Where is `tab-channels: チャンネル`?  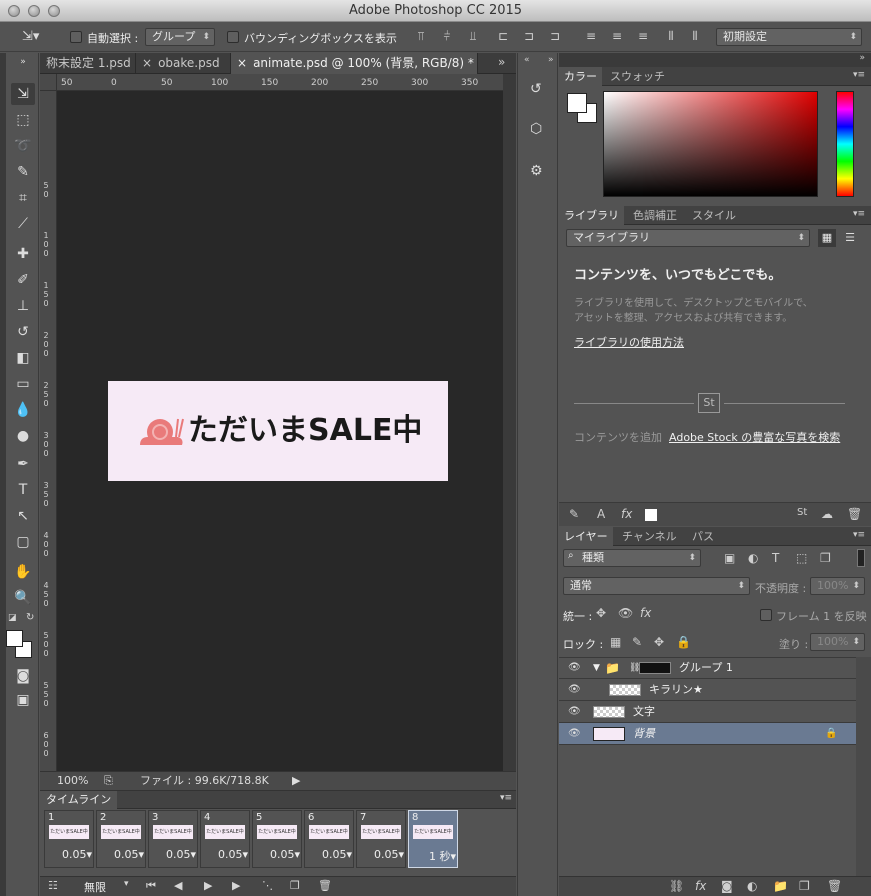
tab-channels: チャンネル is located at coordinates (649, 536).